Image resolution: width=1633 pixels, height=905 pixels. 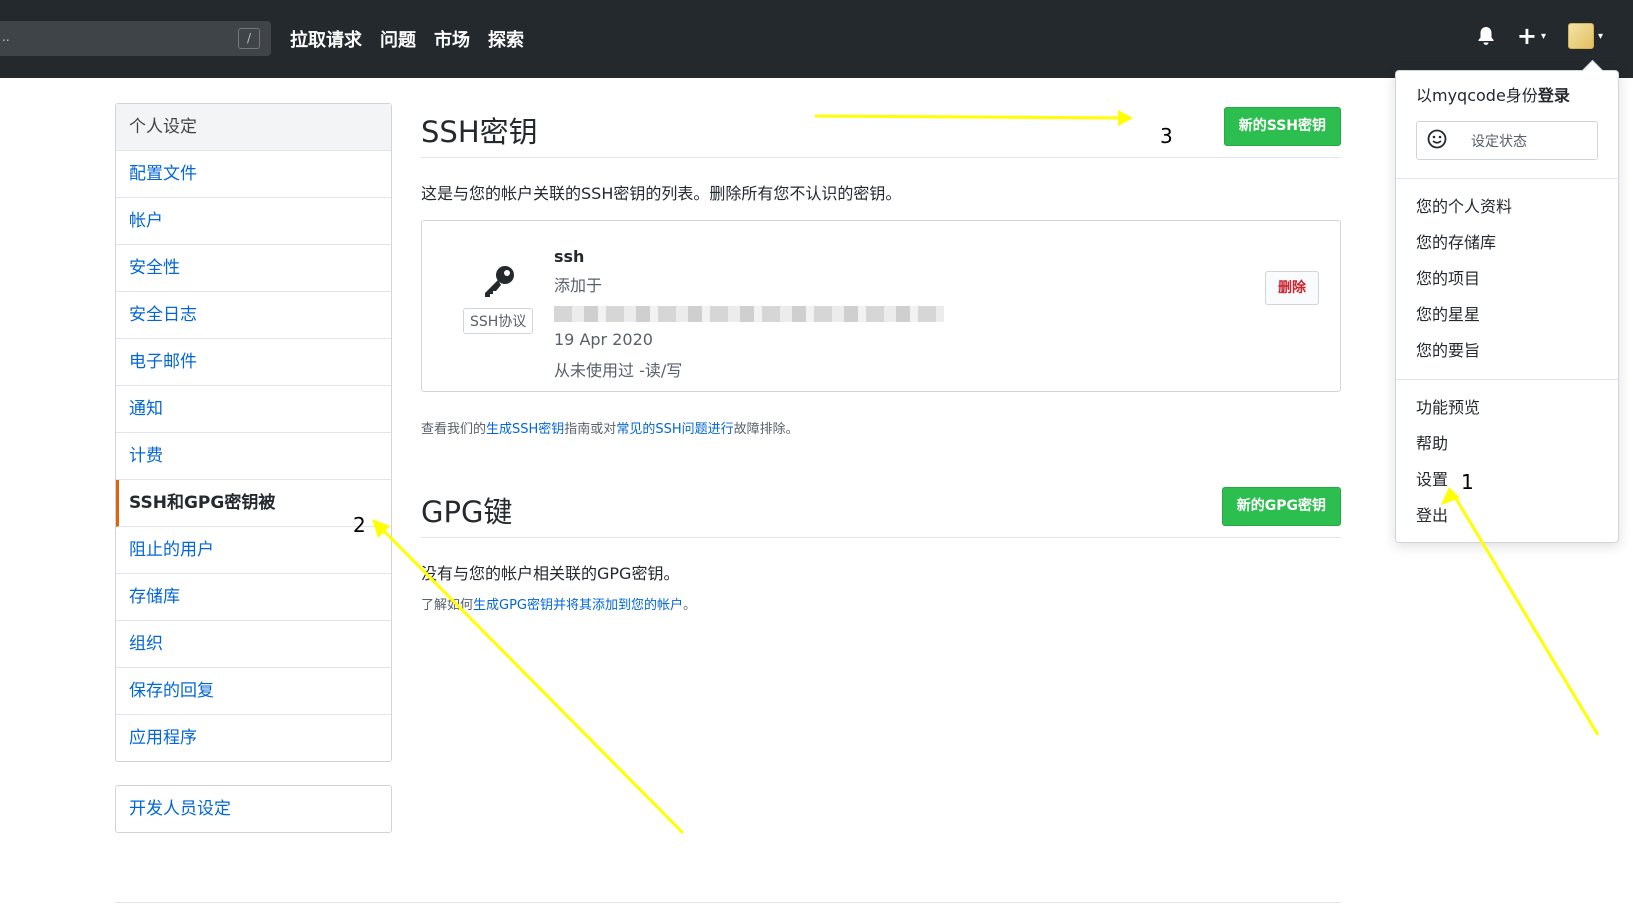 What do you see at coordinates (249, 38) in the screenshot?
I see `search-shortcut-hint: /` at bounding box center [249, 38].